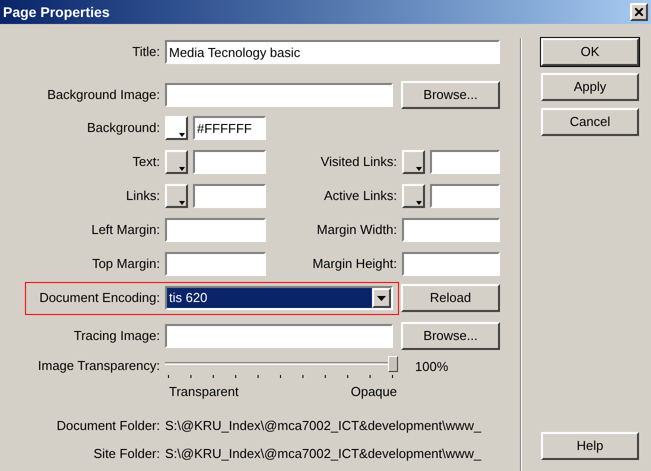 The width and height of the screenshot is (651, 471). What do you see at coordinates (590, 122) in the screenshot?
I see `dialog-button: Cancel` at bounding box center [590, 122].